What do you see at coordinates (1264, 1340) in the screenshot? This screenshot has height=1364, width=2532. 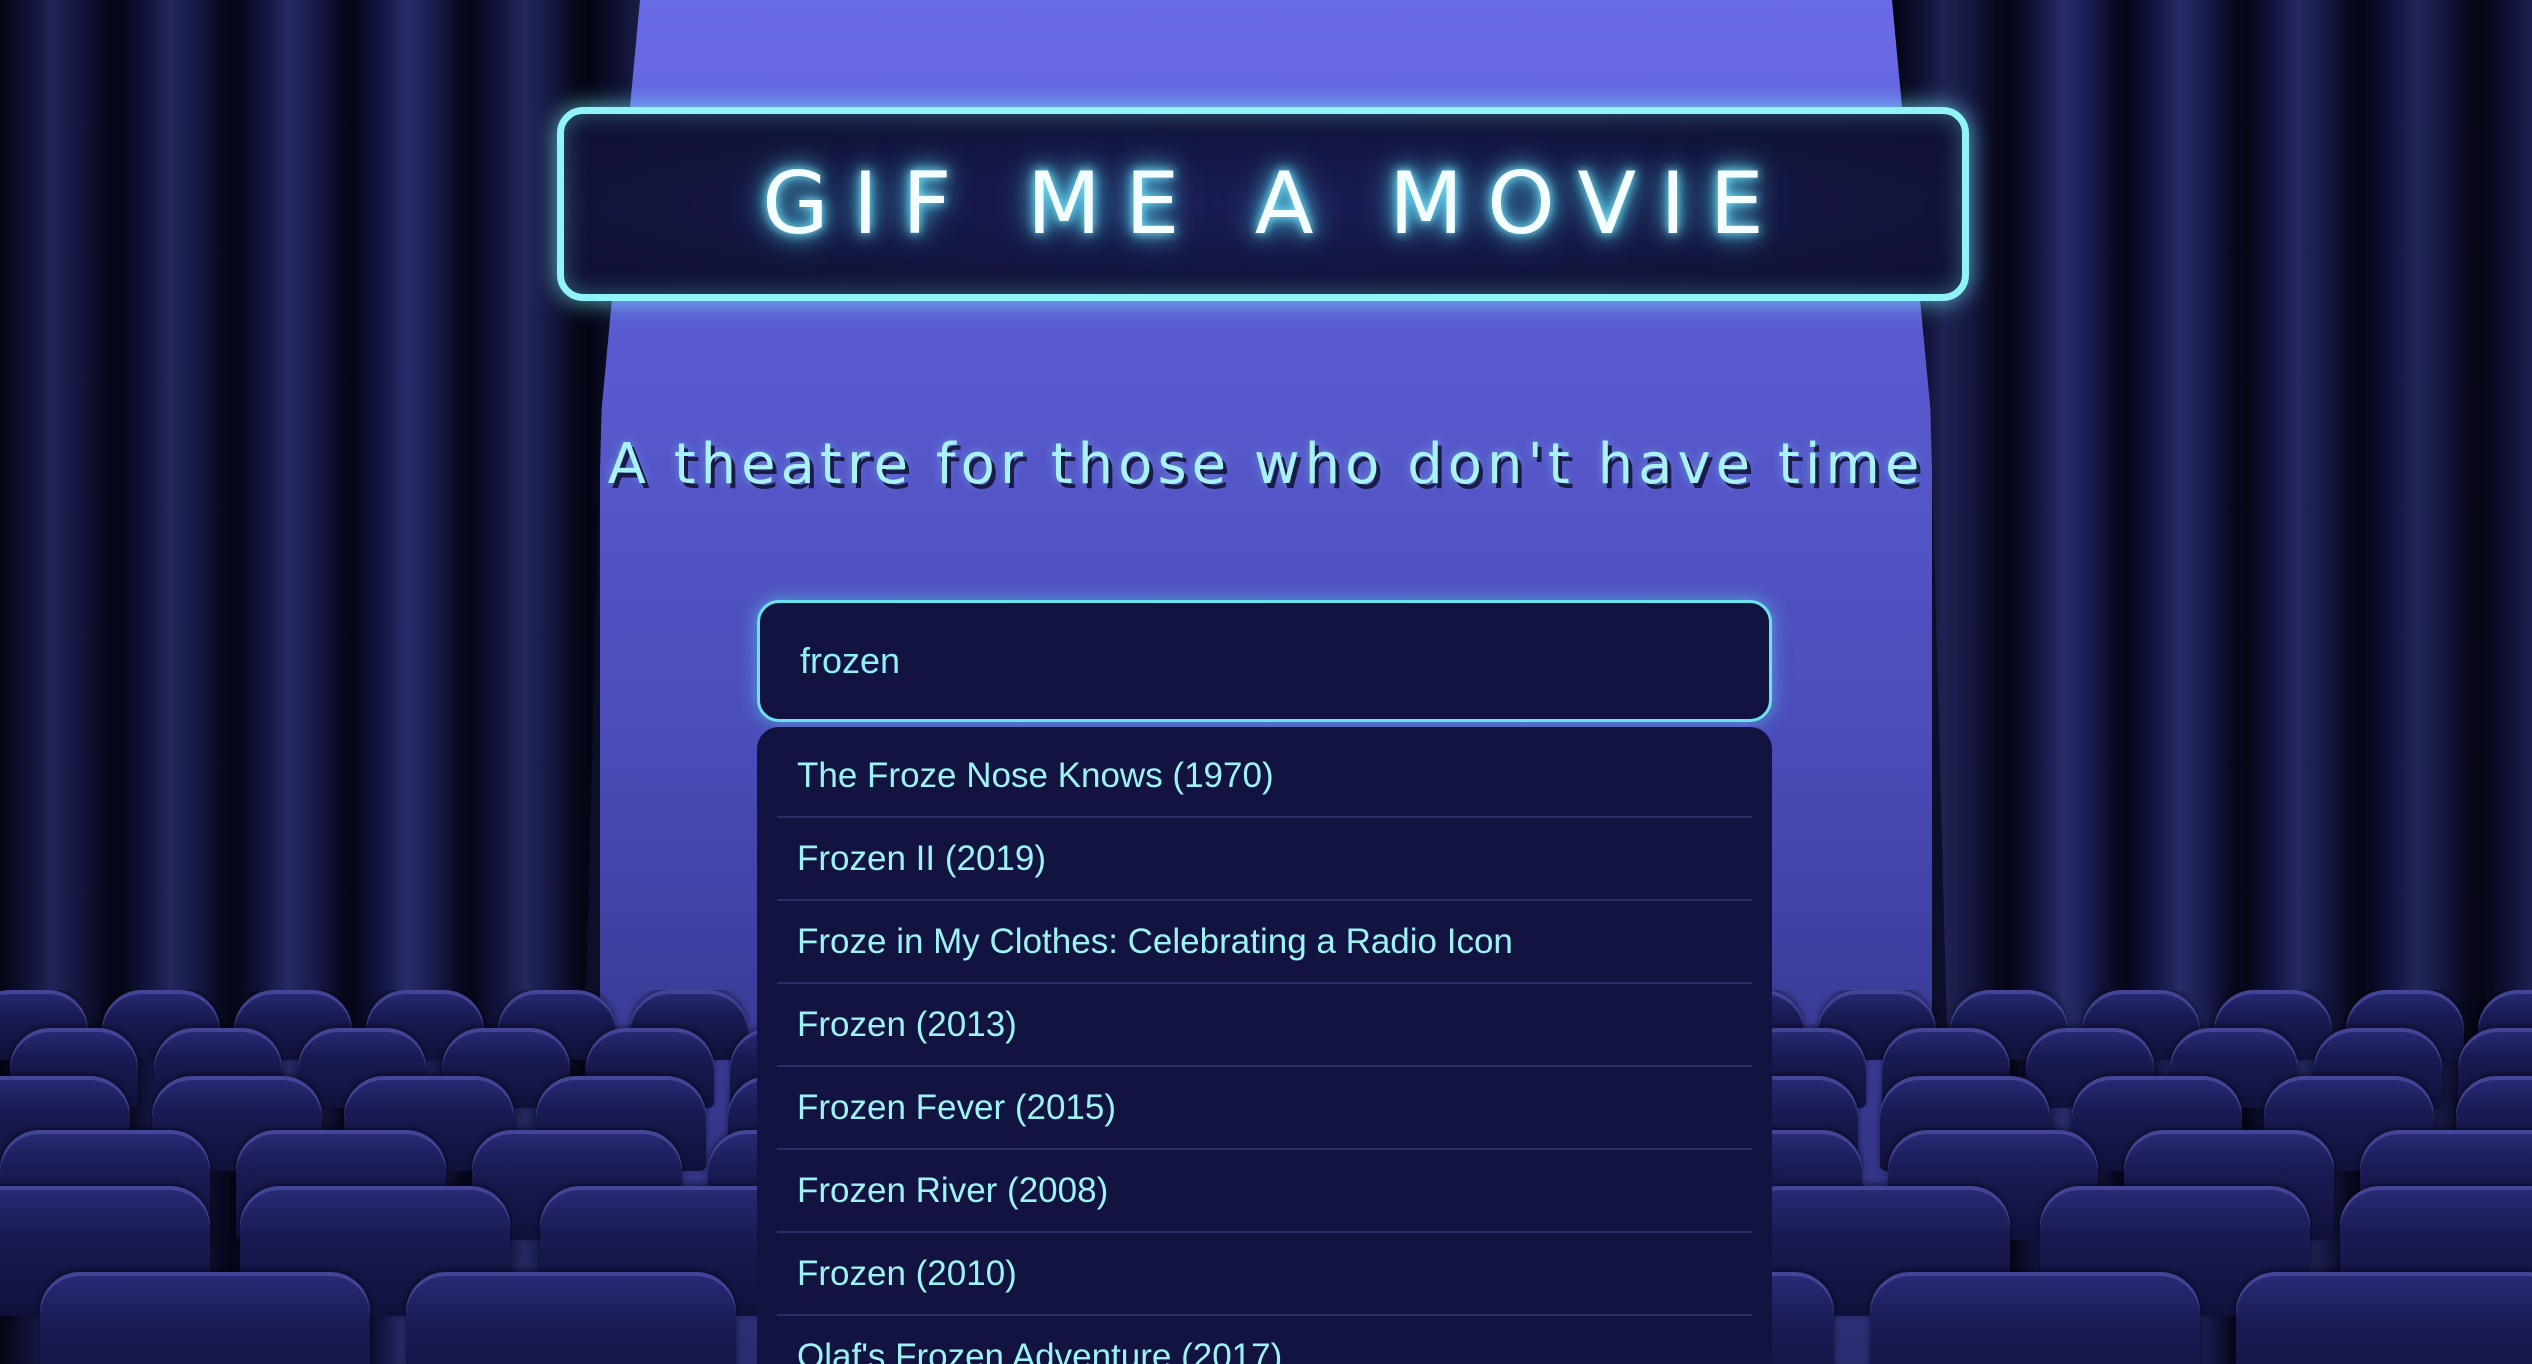 I see `search-result-item: Olaf's Frozen Adventure (2017)` at bounding box center [1264, 1340].